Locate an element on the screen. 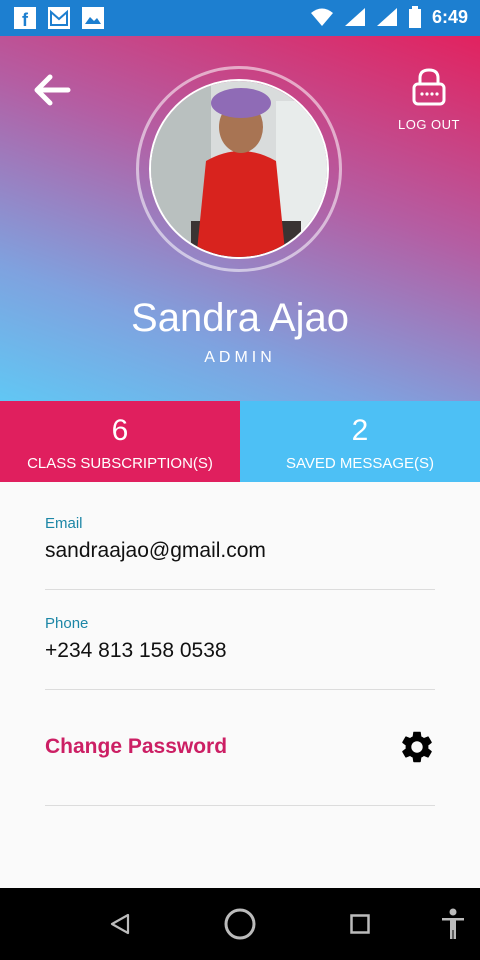 Image resolution: width=480 pixels, height=960 pixels. change-password-button: Change Password is located at coordinates (136, 747).